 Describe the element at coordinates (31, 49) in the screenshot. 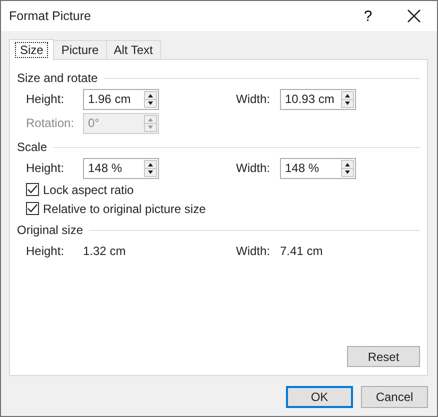

I see `tab: Size` at that location.